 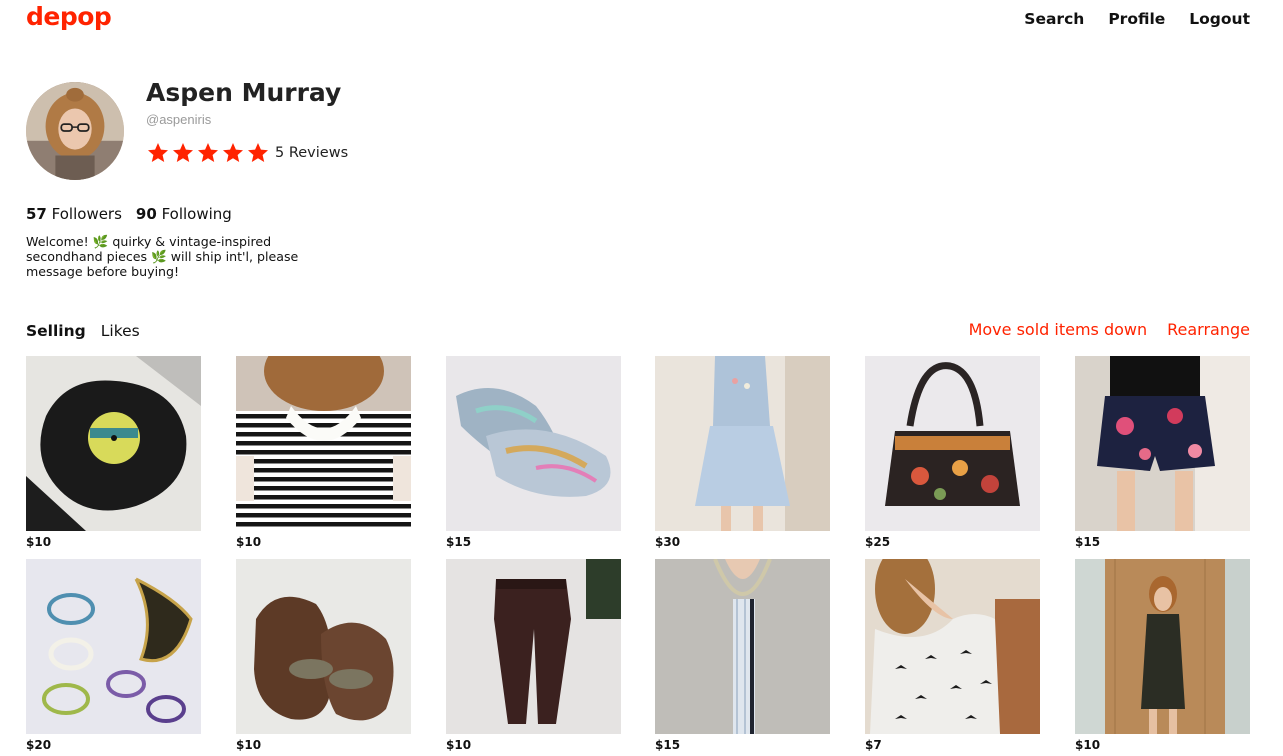 I want to click on product-price: $25, so click(x=878, y=542).